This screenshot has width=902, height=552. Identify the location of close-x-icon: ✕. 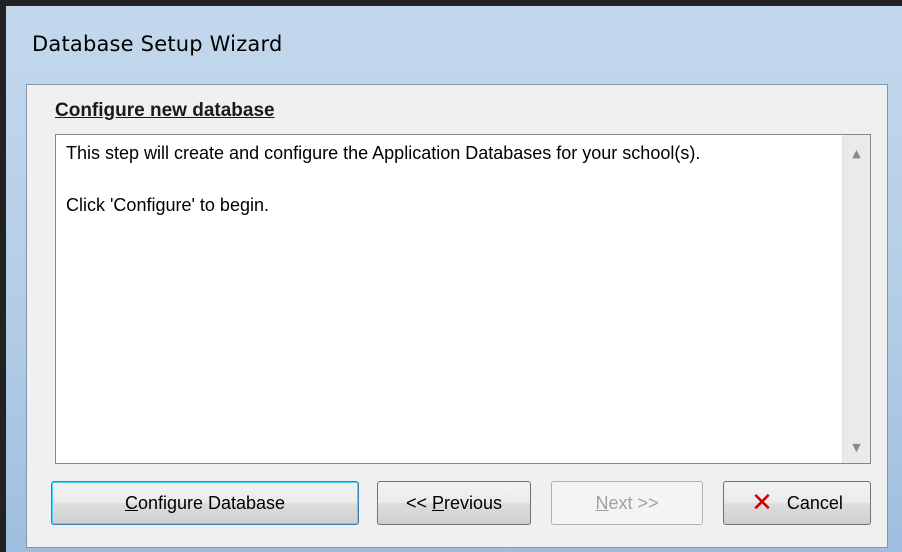
(762, 503).